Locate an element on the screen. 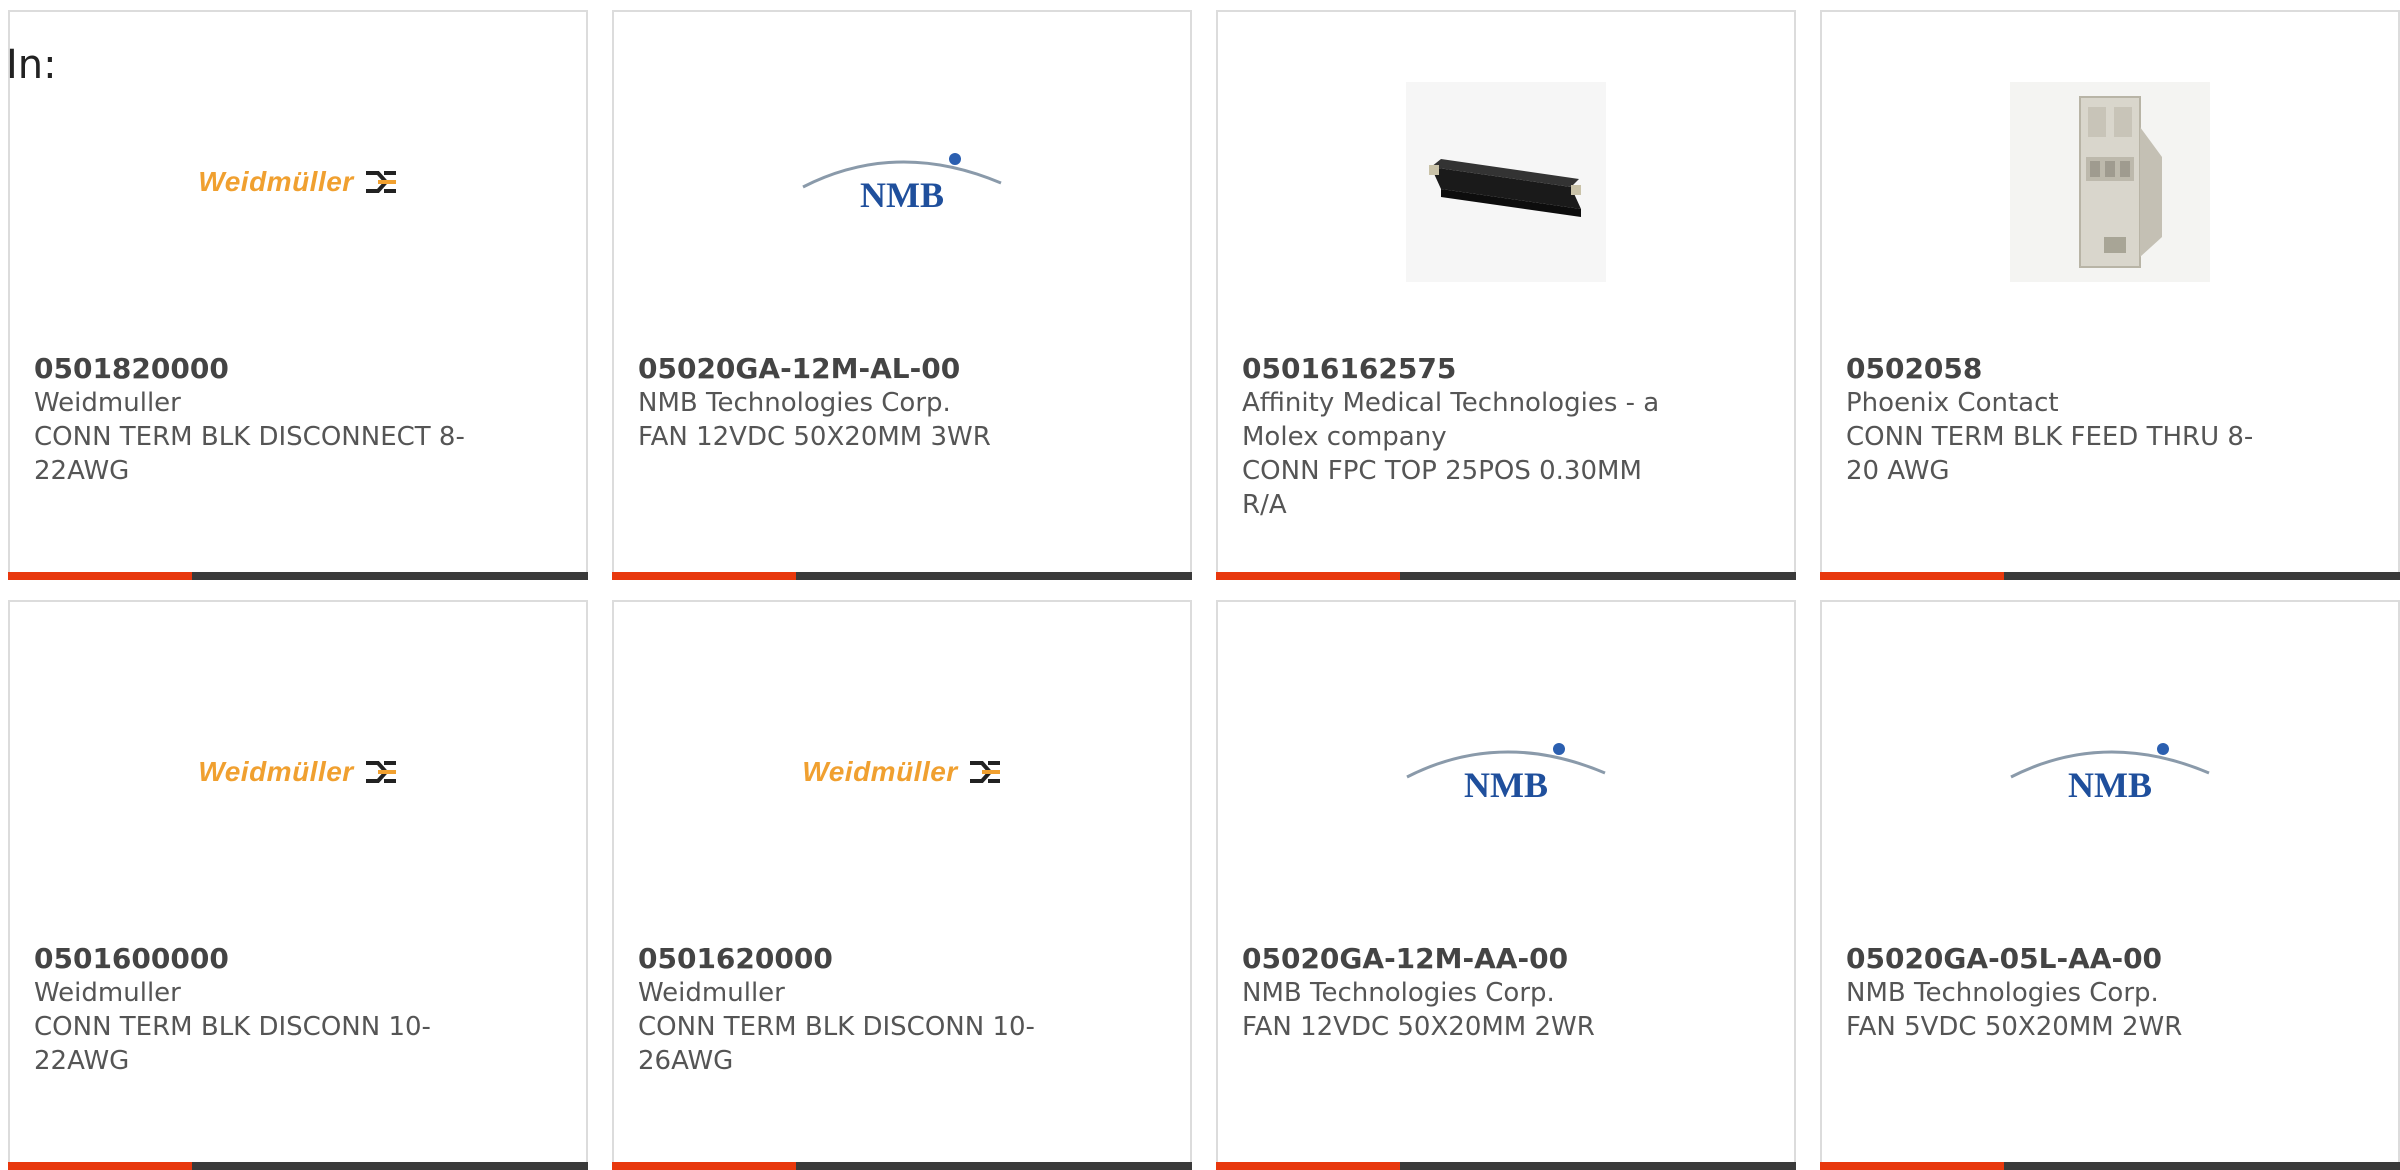  fpc-connector-photo is located at coordinates (1506, 182).